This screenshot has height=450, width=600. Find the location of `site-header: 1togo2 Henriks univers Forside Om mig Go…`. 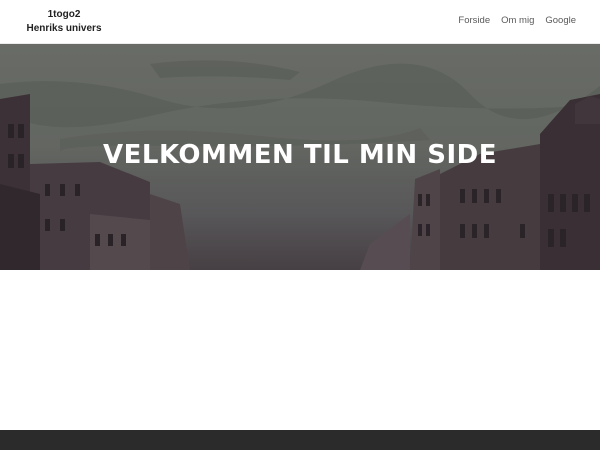

site-header: 1togo2 Henriks univers Forside Om mig Go… is located at coordinates (300, 22).